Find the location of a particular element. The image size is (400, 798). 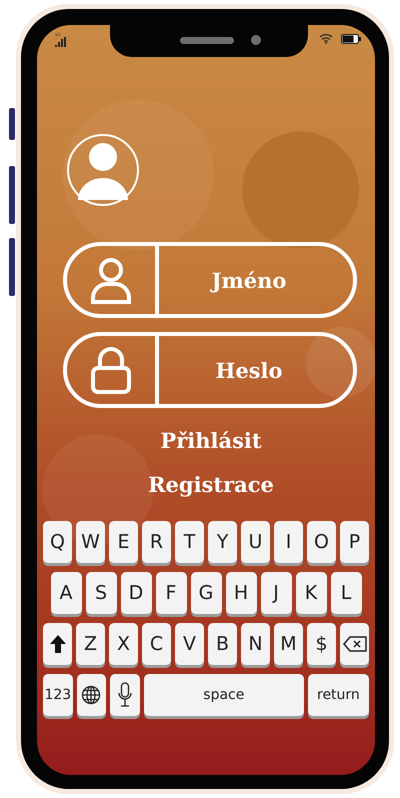

username-field: Jméno is located at coordinates (210, 280).